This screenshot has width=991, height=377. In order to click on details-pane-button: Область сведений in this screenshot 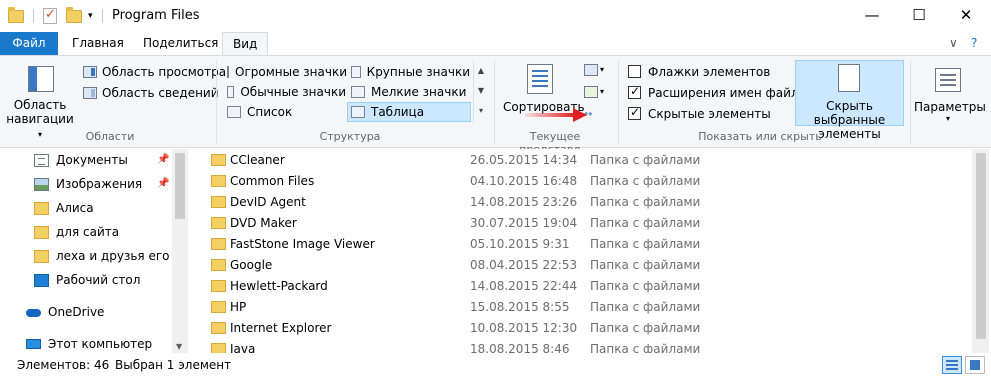, I will do `click(151, 92)`.